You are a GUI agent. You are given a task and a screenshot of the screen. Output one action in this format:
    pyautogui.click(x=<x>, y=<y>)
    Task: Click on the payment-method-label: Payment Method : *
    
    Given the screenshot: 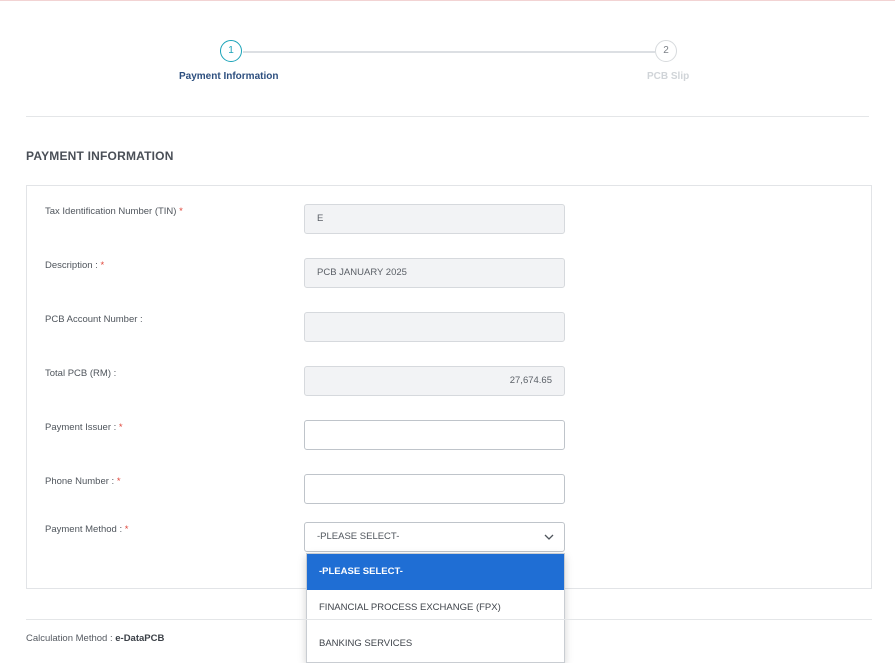 What is the action you would take?
    pyautogui.click(x=86, y=529)
    